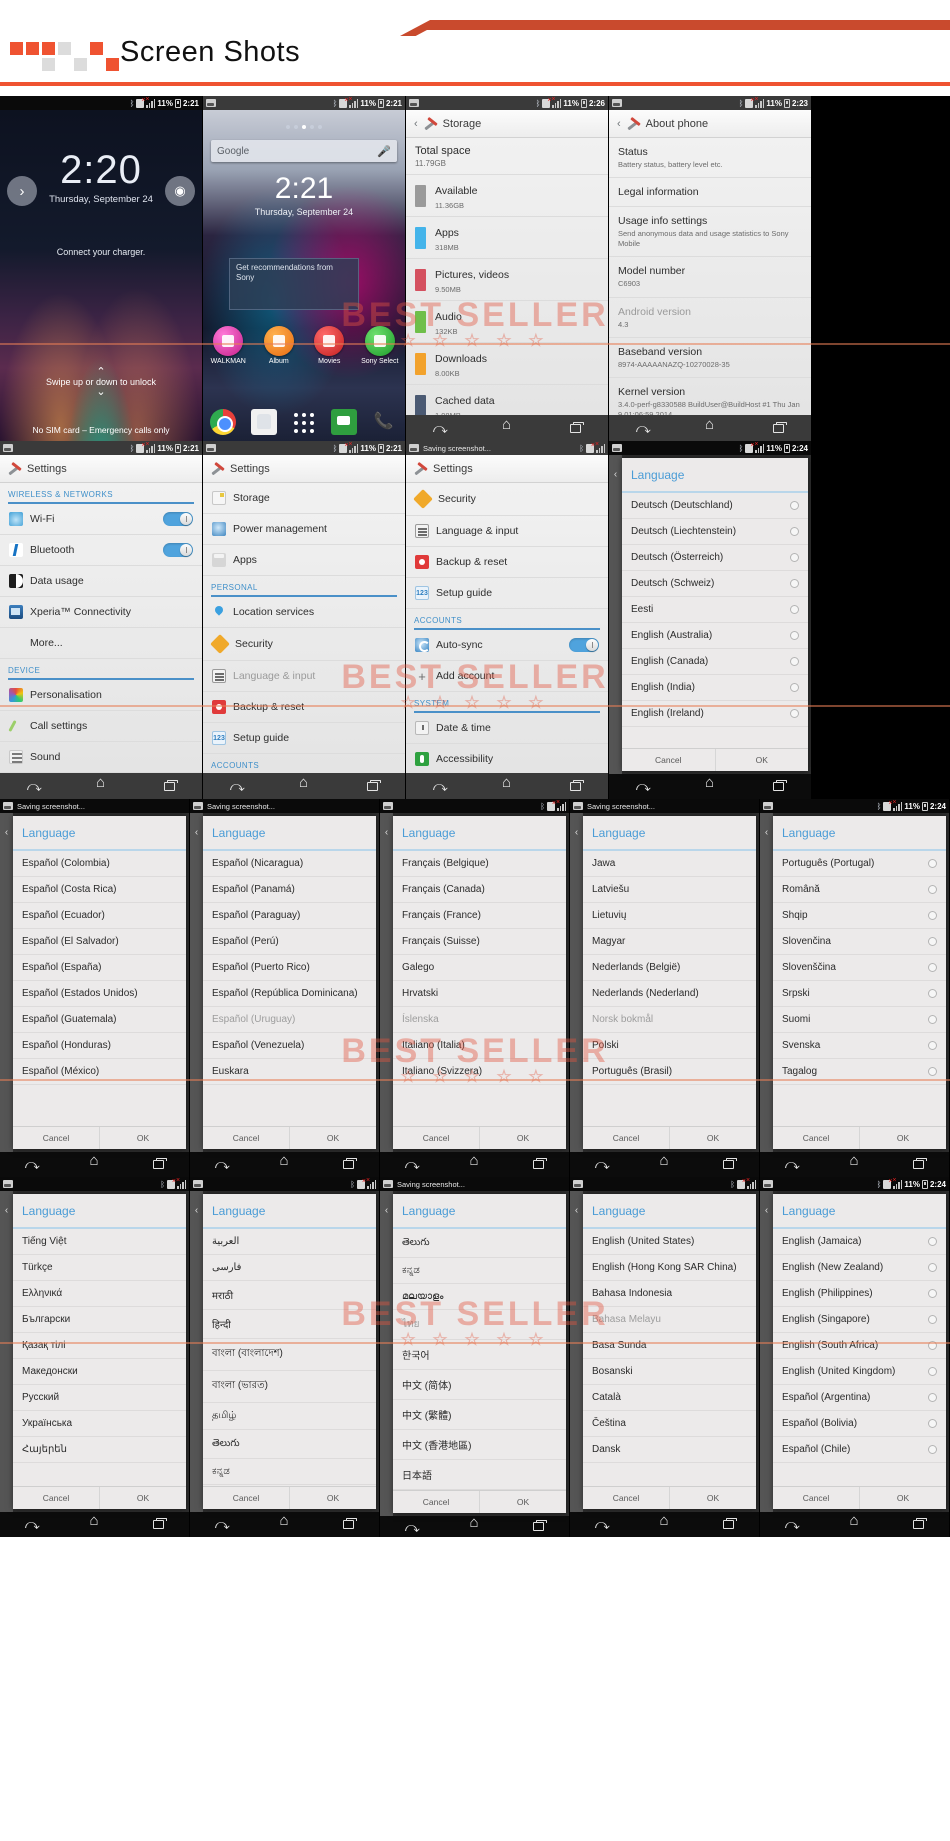  I want to click on list-item: Español (Bolivia), so click(859, 1424).